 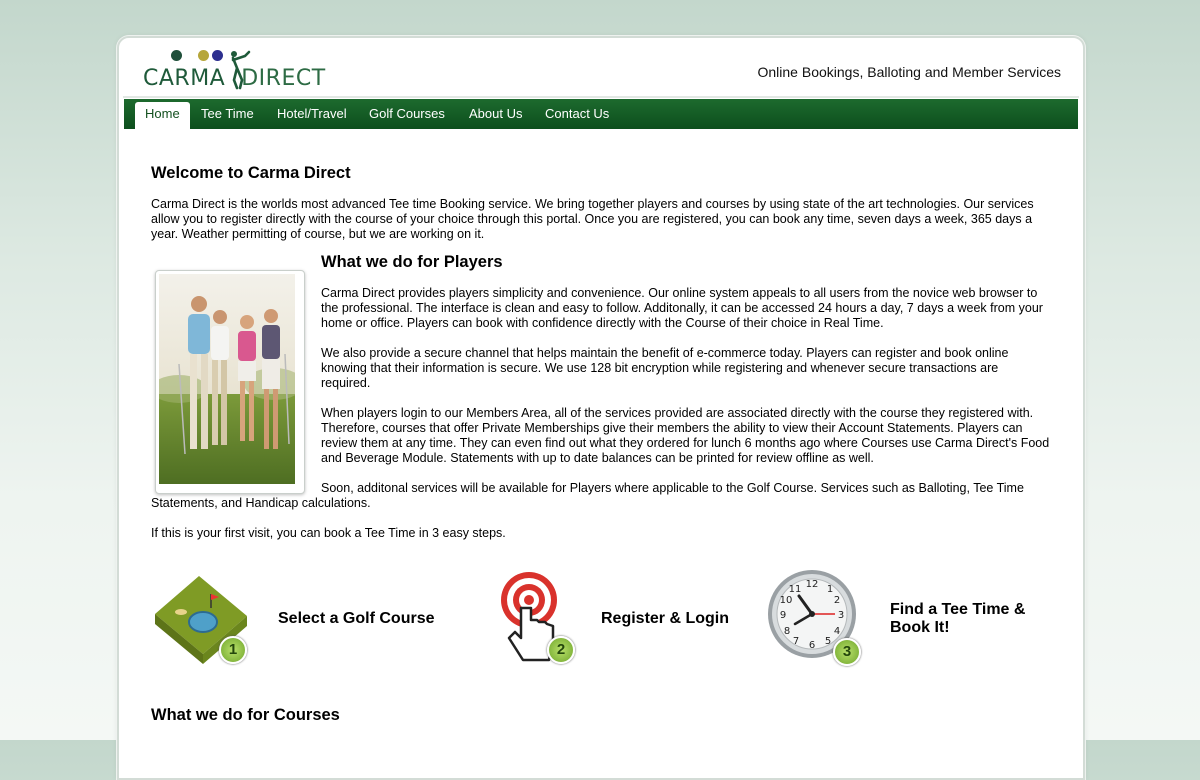 What do you see at coordinates (837, 631) in the screenshot?
I see `svg-text: 4` at bounding box center [837, 631].